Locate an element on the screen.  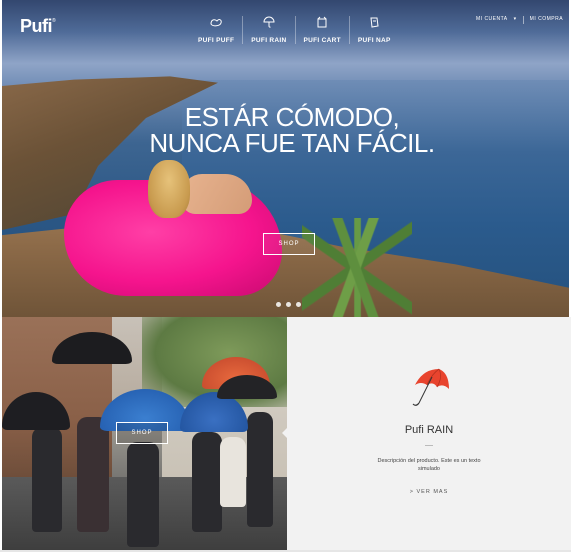
nav-label: PUFI RAIN is located at coordinates (269, 40).